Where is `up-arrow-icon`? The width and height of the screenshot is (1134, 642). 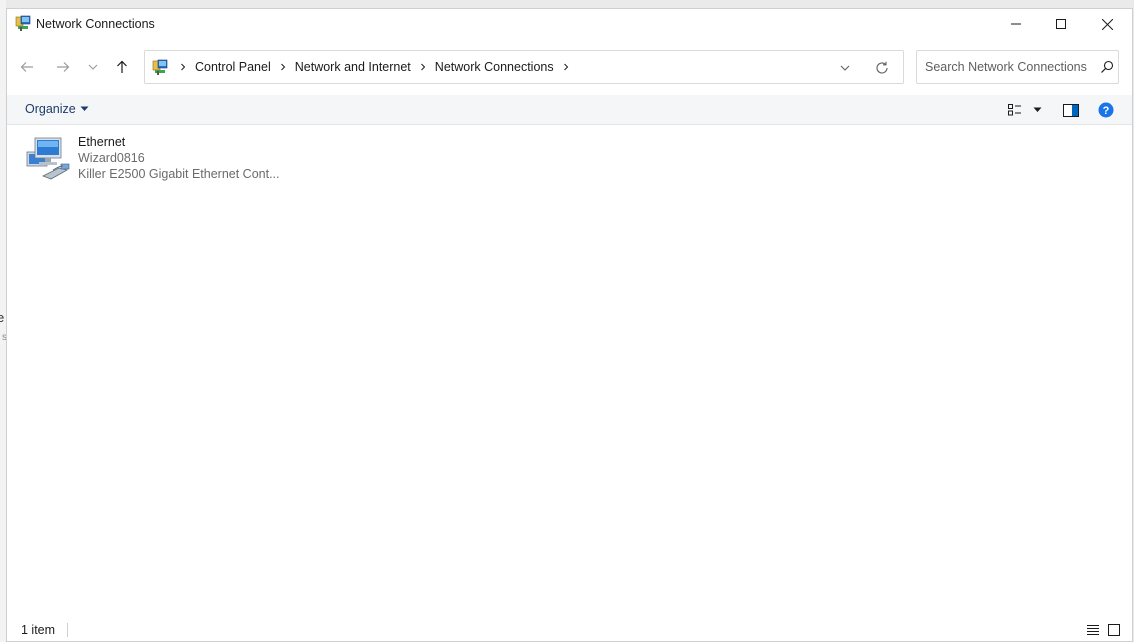
up-arrow-icon is located at coordinates (122, 66).